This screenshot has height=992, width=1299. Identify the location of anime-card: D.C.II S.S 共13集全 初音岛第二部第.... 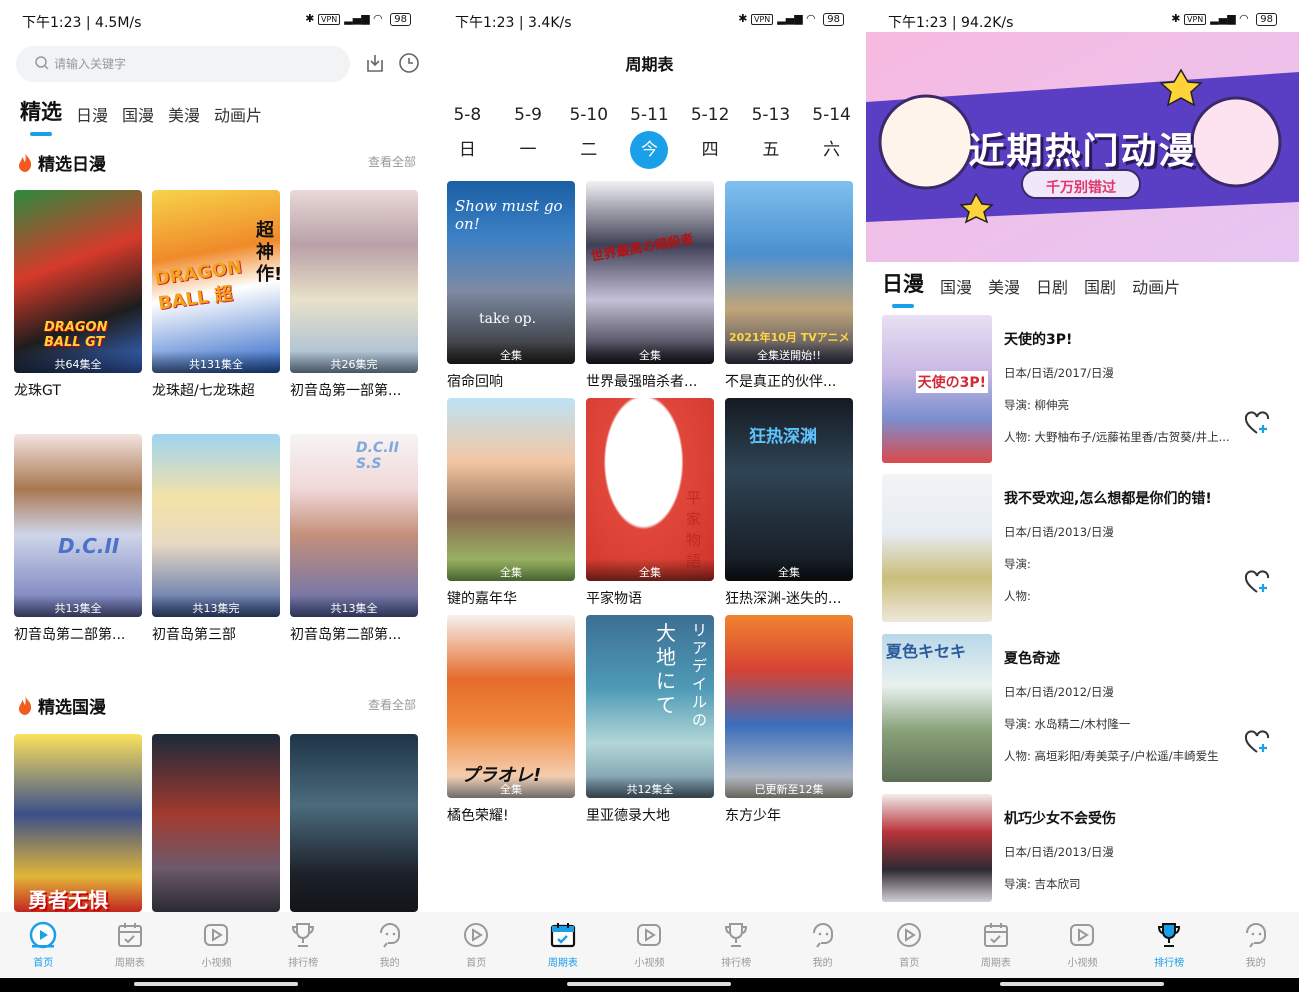
(354, 539).